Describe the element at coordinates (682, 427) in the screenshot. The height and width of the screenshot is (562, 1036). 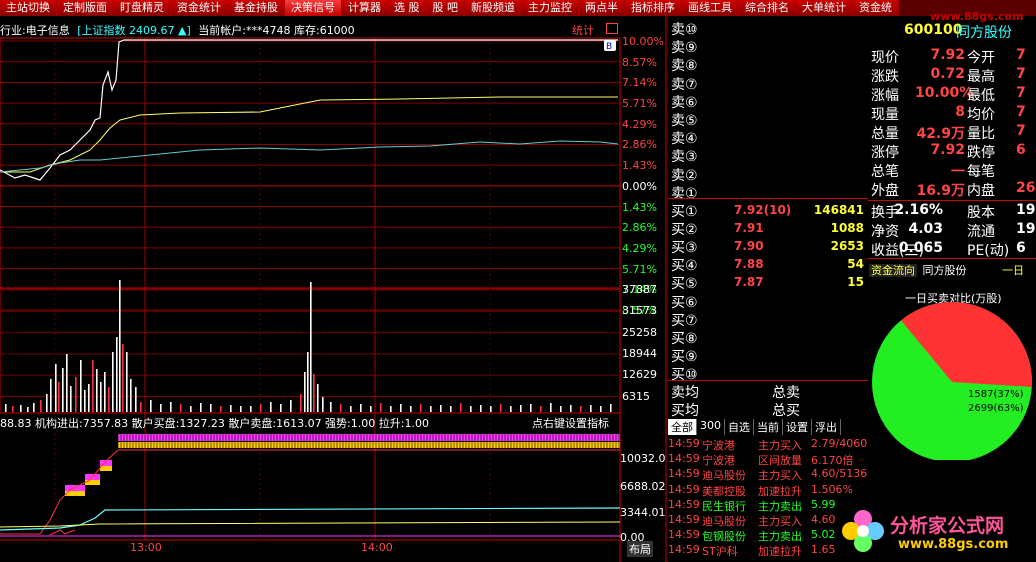
I see `tick-tab-0: 全部` at that location.